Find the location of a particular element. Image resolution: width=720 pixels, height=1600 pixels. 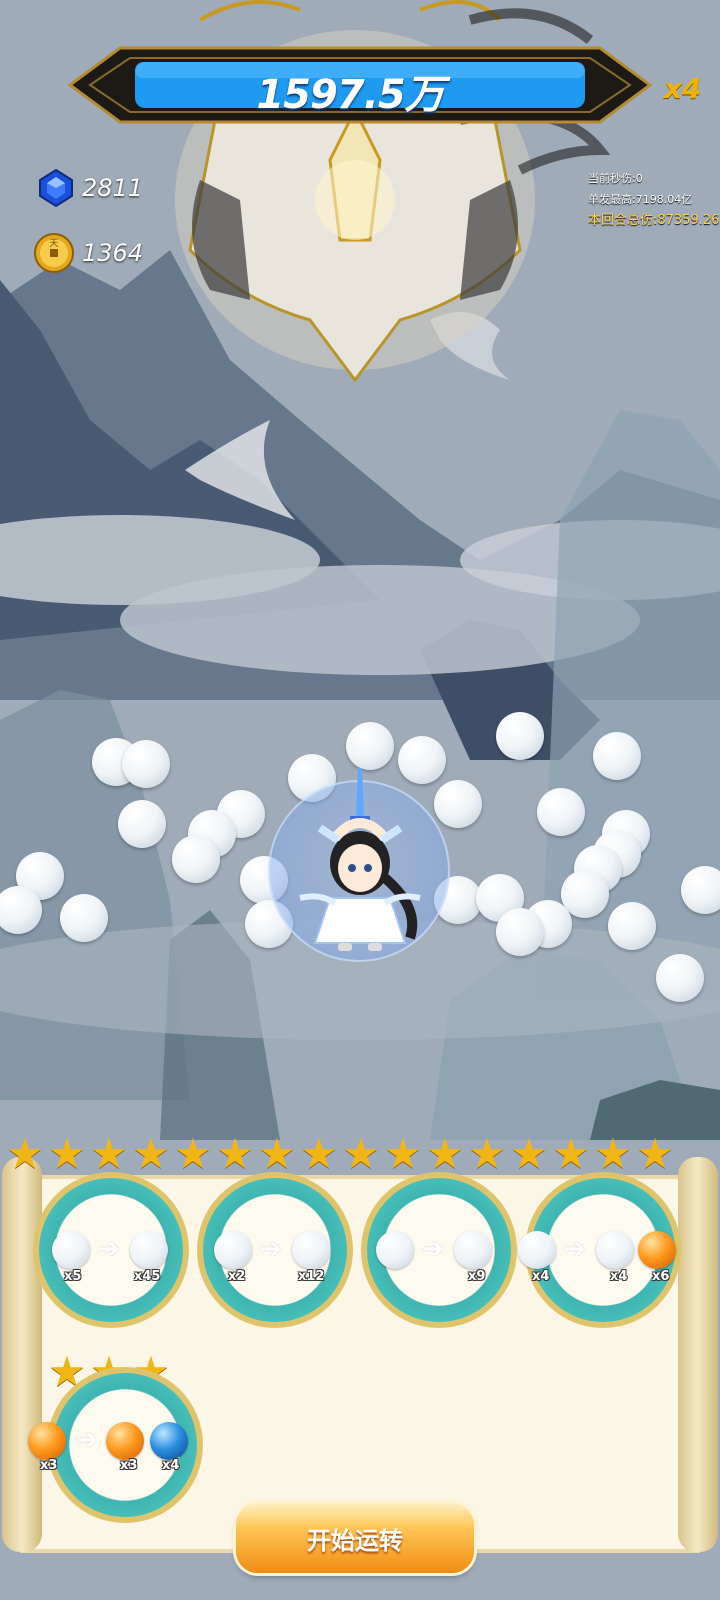

input-count: x2 is located at coordinates (237, 1276).